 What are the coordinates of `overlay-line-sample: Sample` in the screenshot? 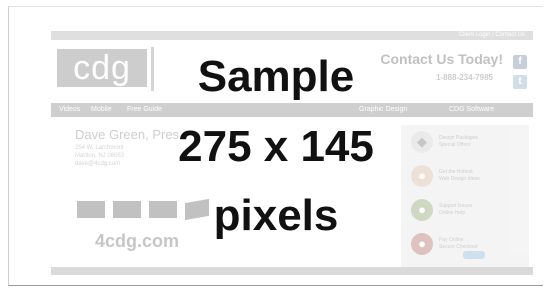 It's located at (276, 76).